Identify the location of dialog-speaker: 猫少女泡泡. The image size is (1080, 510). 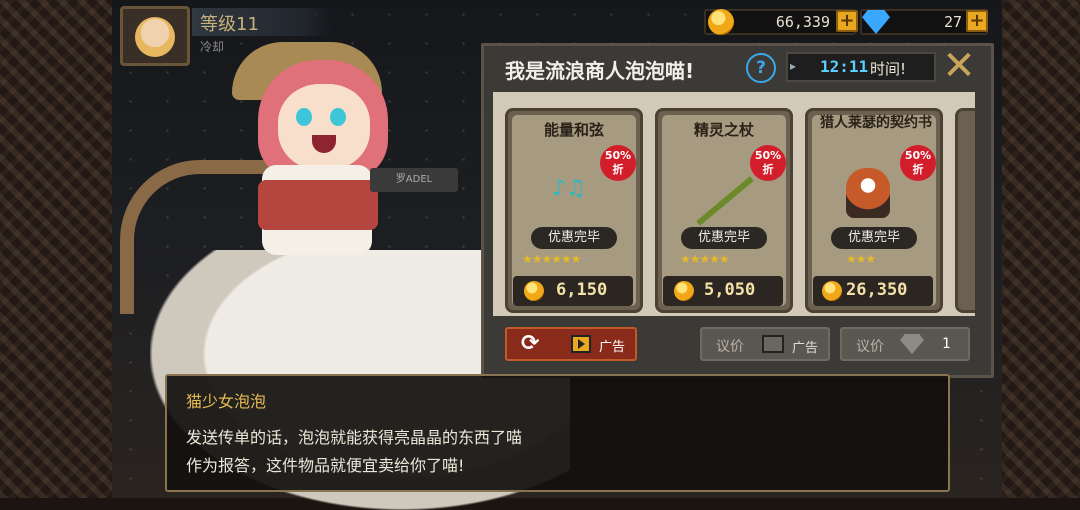
(226, 401).